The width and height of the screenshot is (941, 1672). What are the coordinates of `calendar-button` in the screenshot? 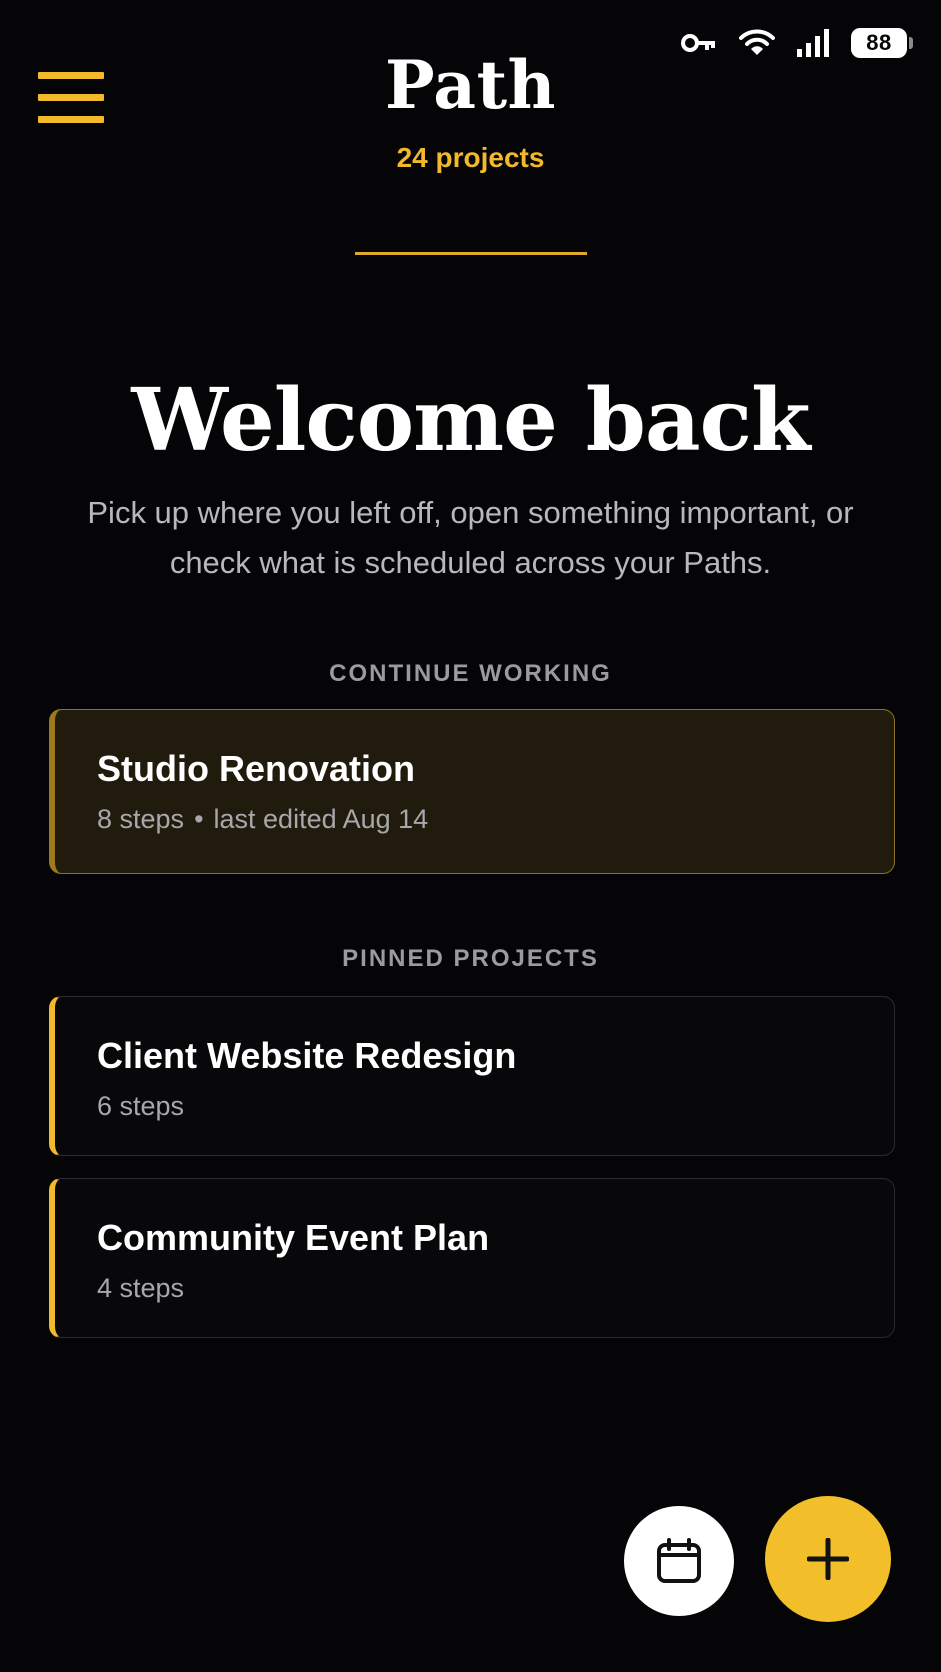 It's located at (679, 1561).